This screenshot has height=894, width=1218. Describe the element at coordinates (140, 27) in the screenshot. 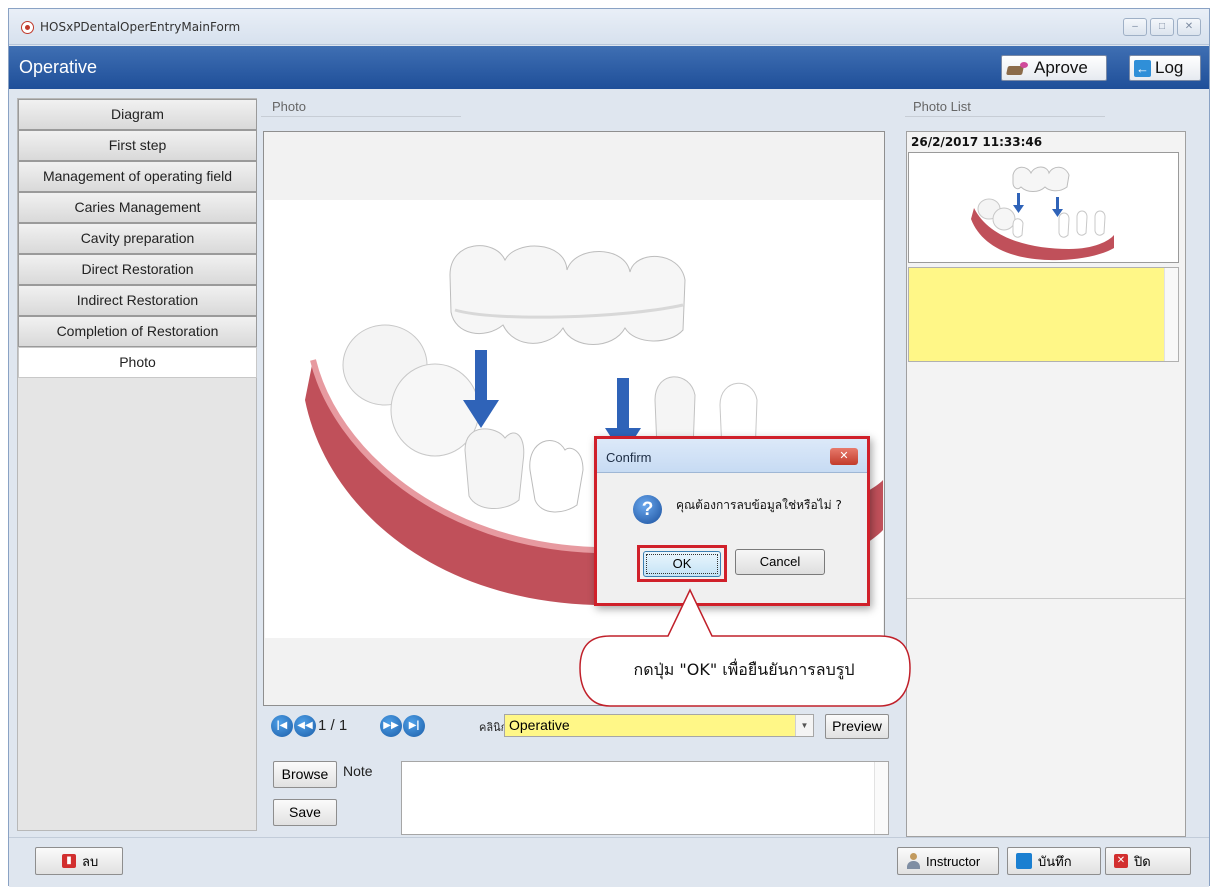

I see `window-title: HOSxPDentalOperEntryMainForm` at that location.